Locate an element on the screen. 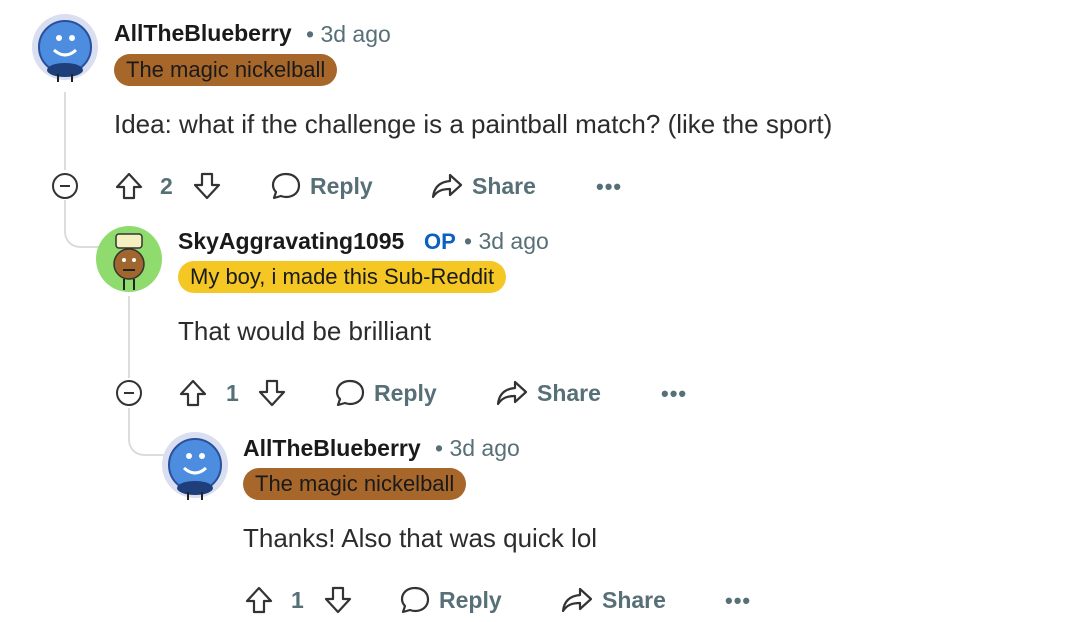 The width and height of the screenshot is (1080, 622). character-avatar-icon is located at coordinates (129, 259).